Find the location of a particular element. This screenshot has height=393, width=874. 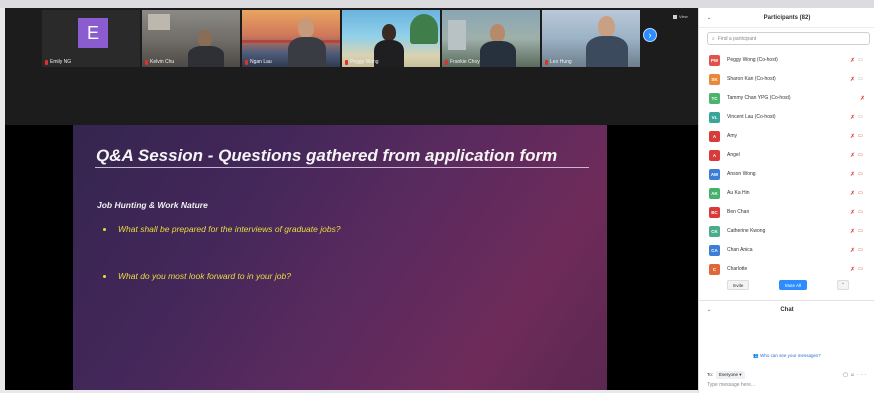

invite-button: Invite is located at coordinates (738, 285).